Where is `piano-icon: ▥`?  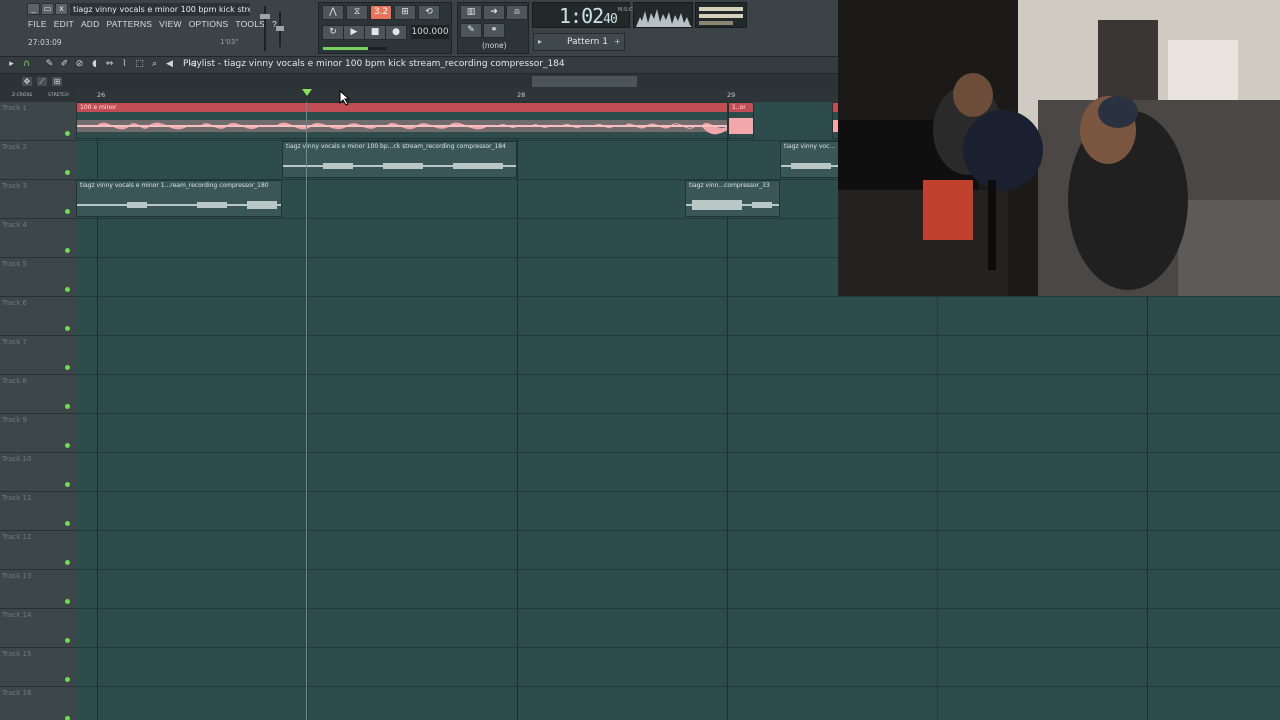 piano-icon: ▥ is located at coordinates (471, 12).